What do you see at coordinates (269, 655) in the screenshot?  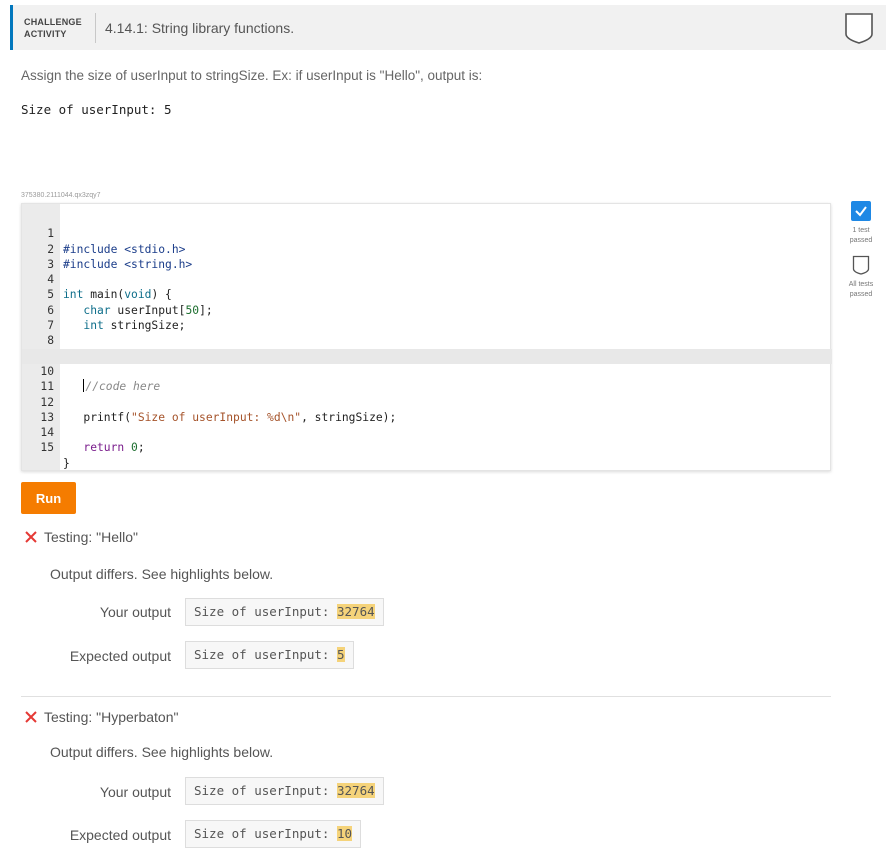 I see `expected-output-box: Size of userInput: 5` at bounding box center [269, 655].